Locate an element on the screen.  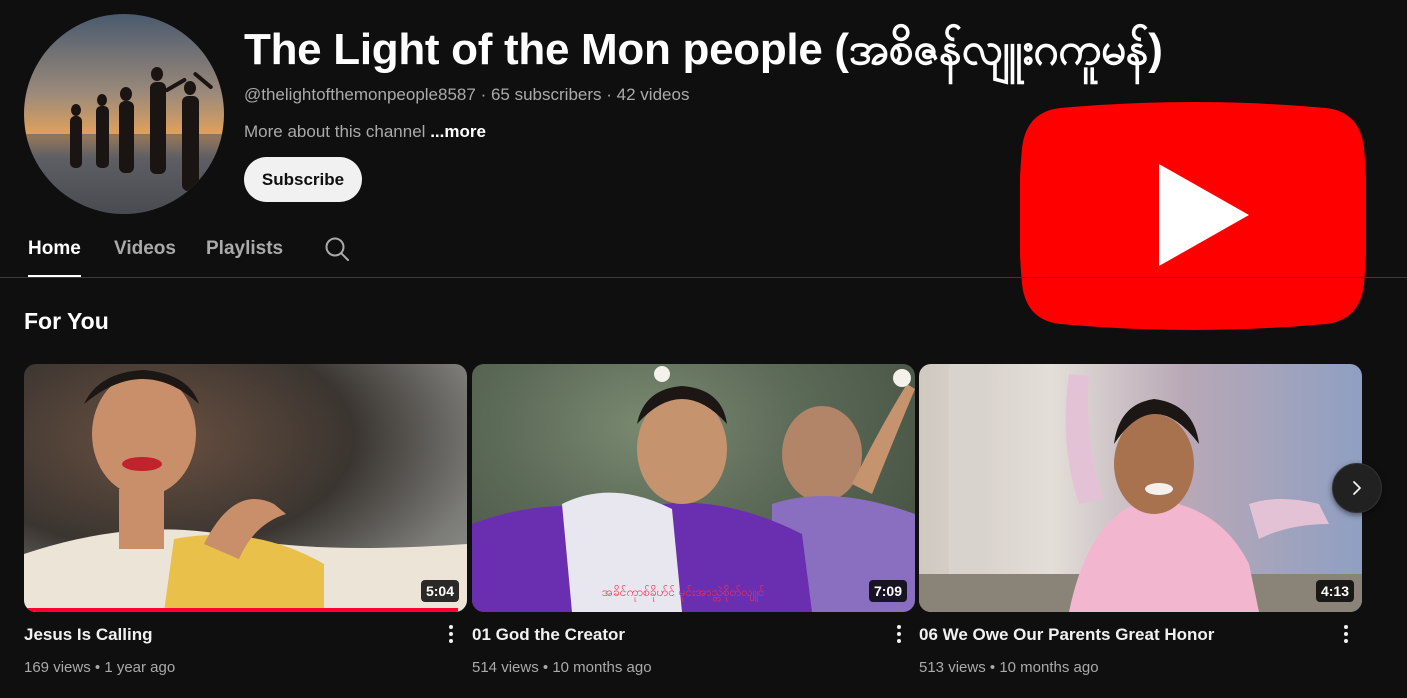
search-icon is located at coordinates (337, 251).